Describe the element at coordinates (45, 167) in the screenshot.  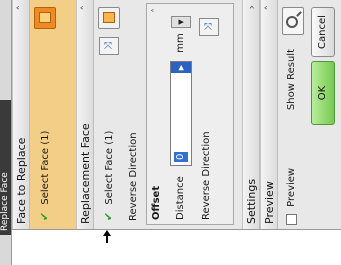
I see `face-to-replace-select-label: Select Face (1)` at that location.